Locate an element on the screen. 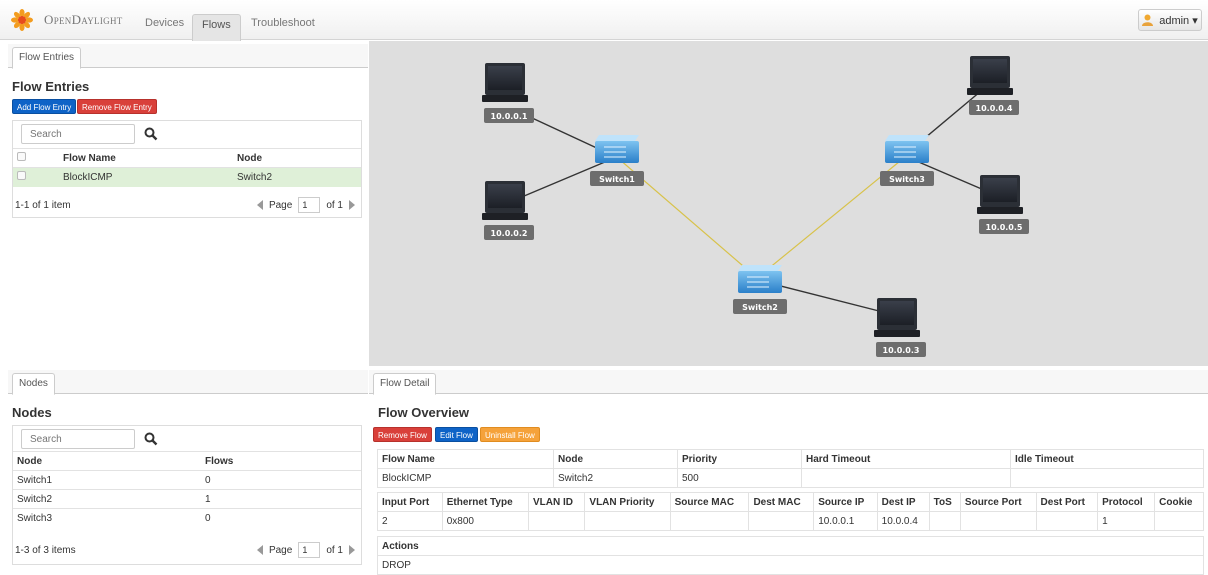  row-select-cell is located at coordinates (36, 177).